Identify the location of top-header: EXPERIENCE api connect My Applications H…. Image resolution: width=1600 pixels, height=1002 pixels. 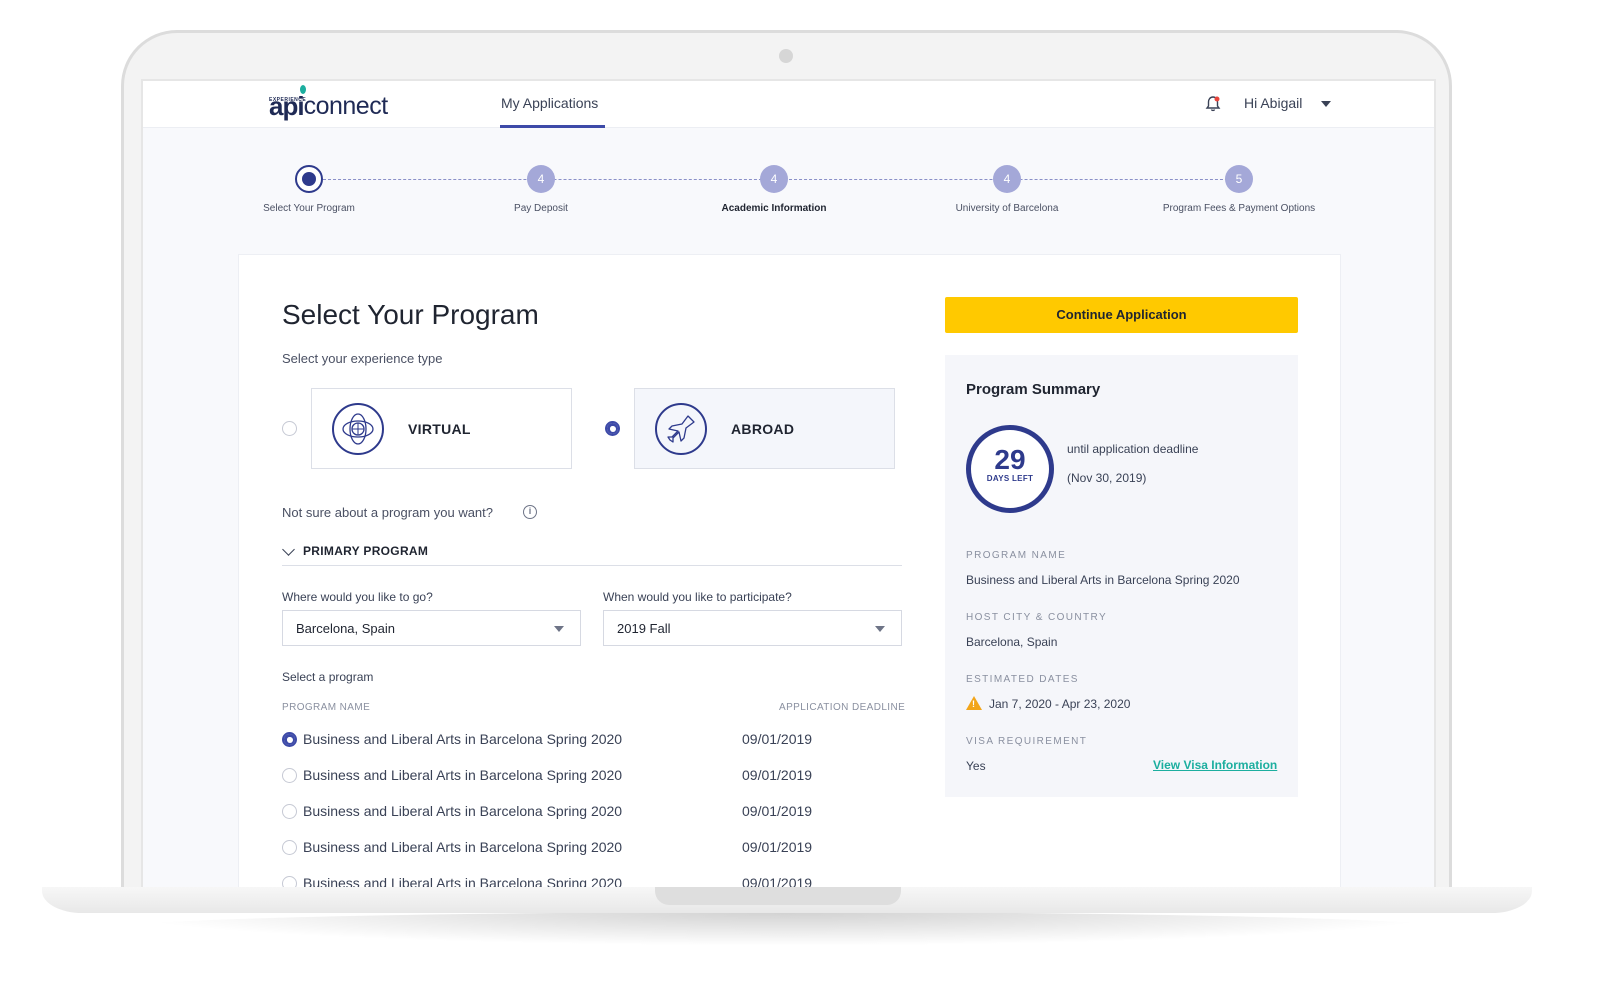
(788, 104).